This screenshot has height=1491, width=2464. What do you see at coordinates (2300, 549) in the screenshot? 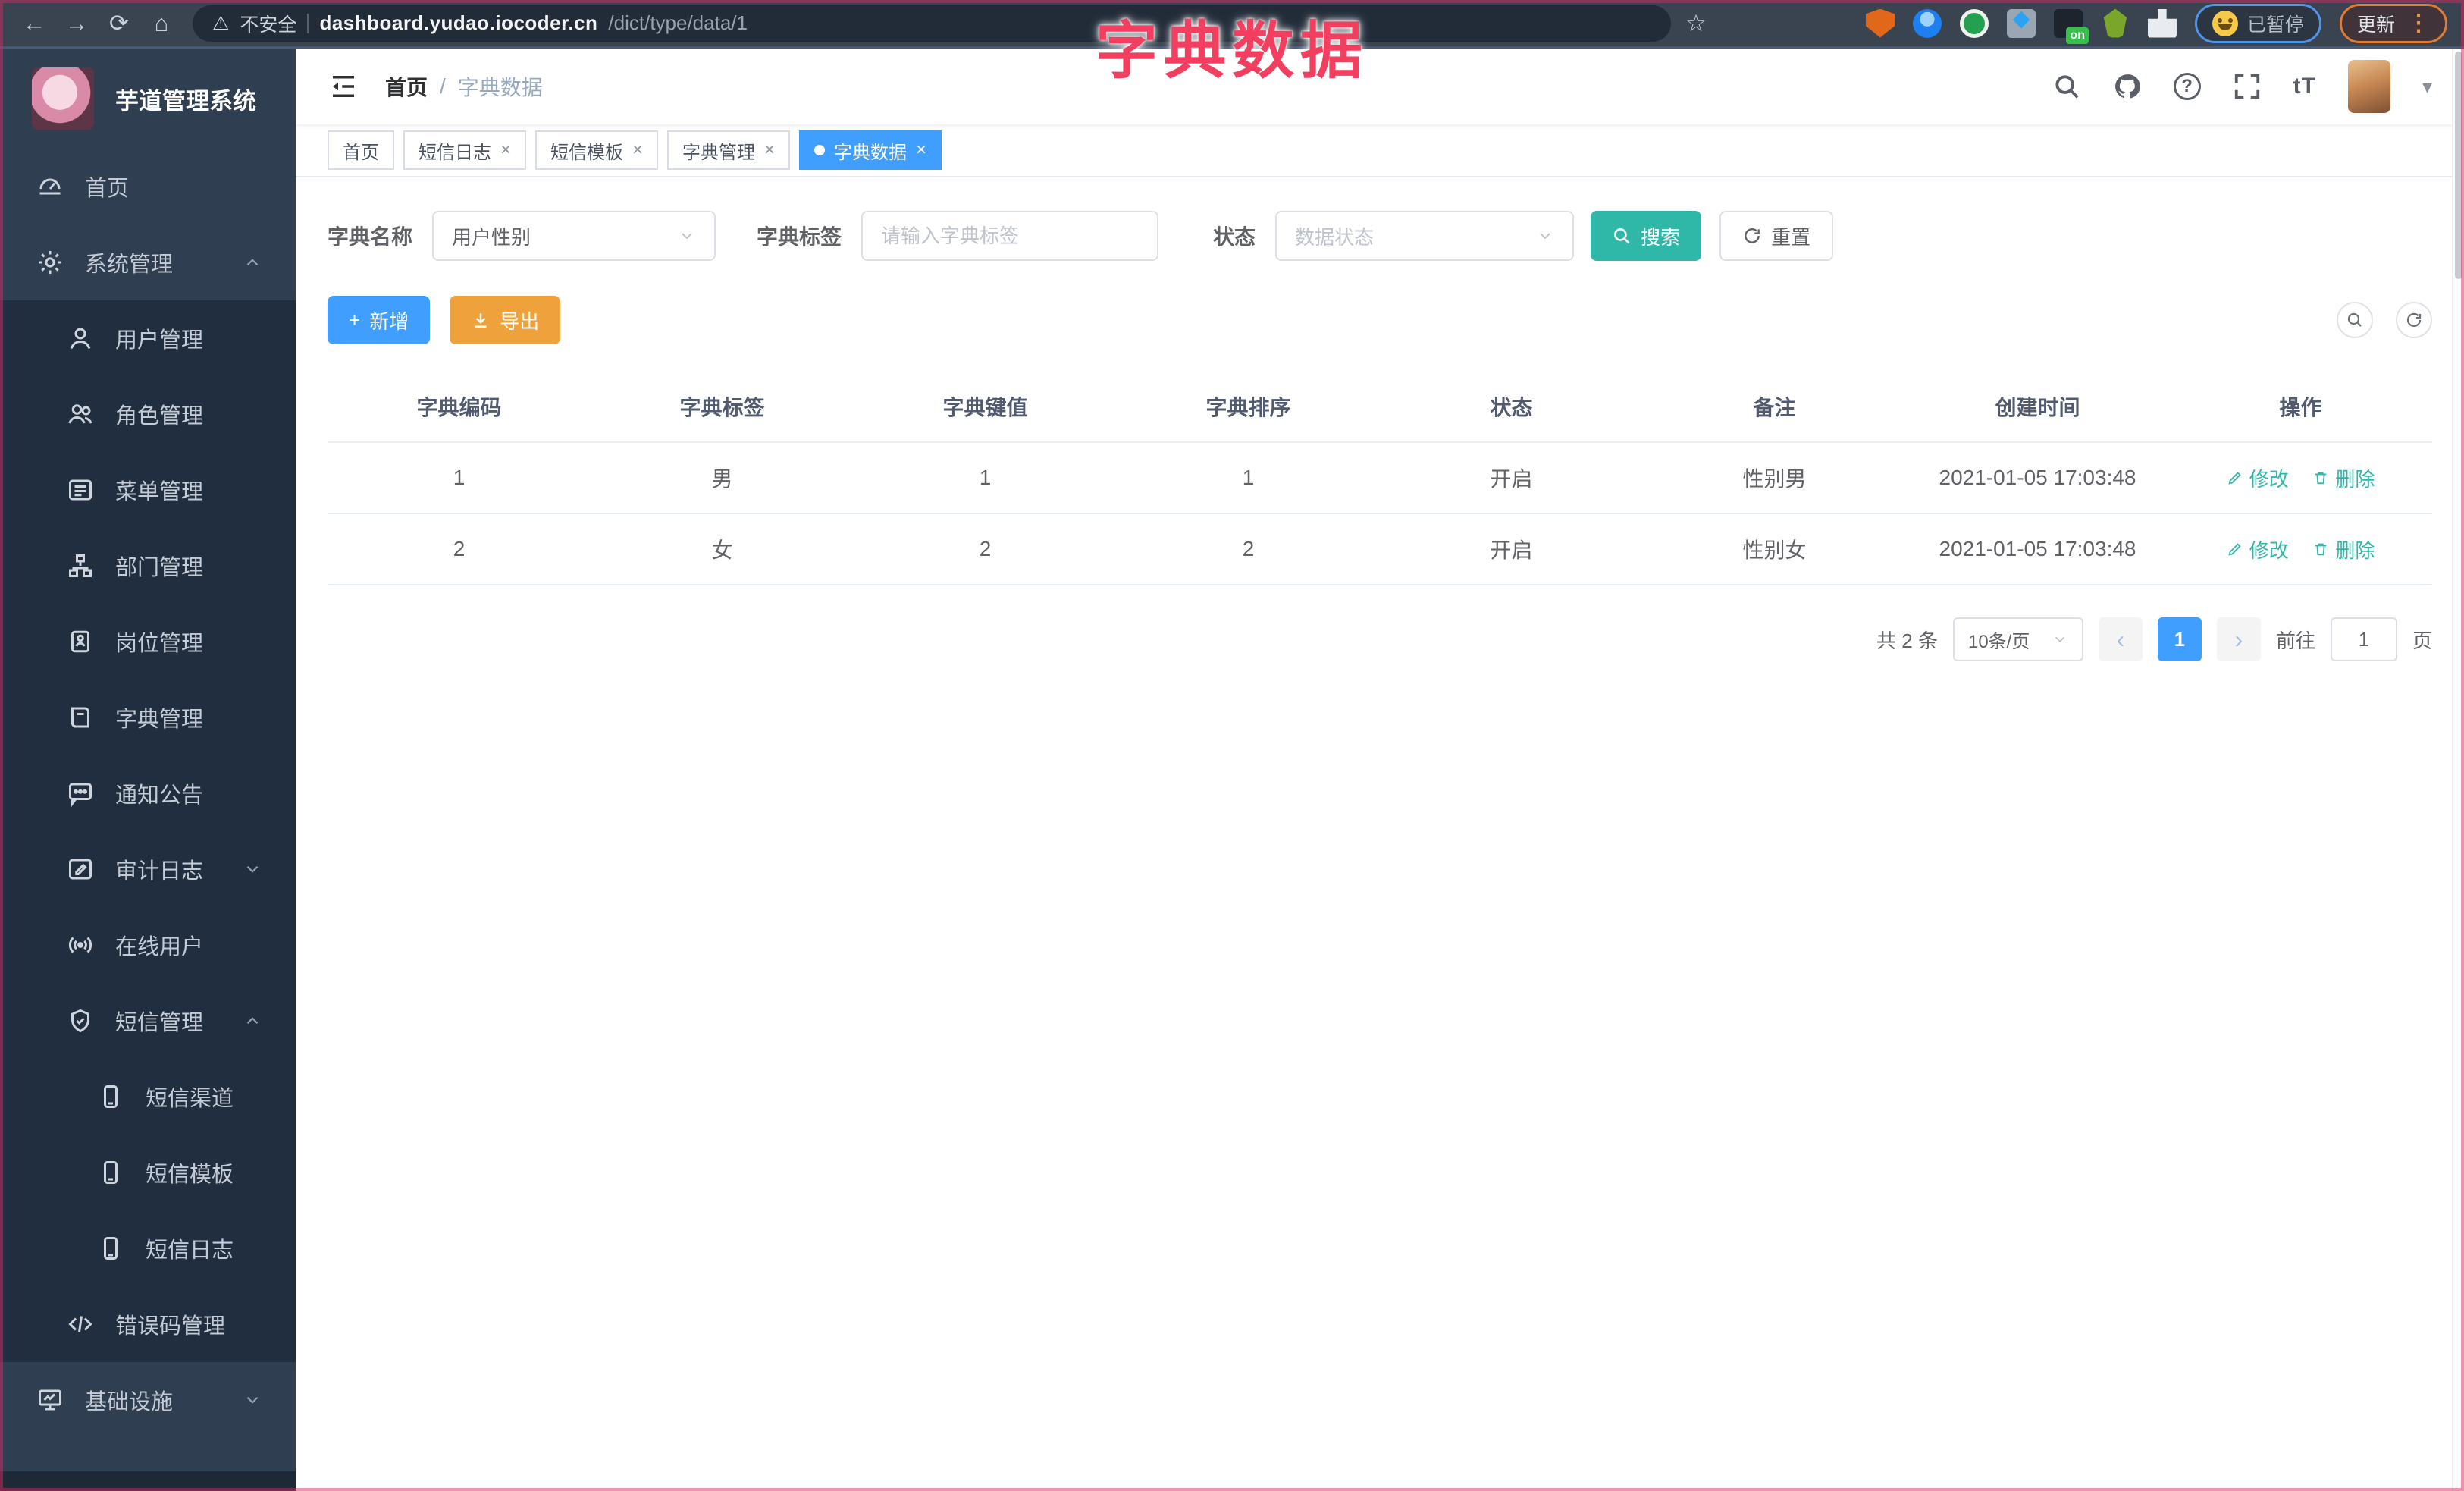
I see `cell-actions: 修改 删除` at bounding box center [2300, 549].